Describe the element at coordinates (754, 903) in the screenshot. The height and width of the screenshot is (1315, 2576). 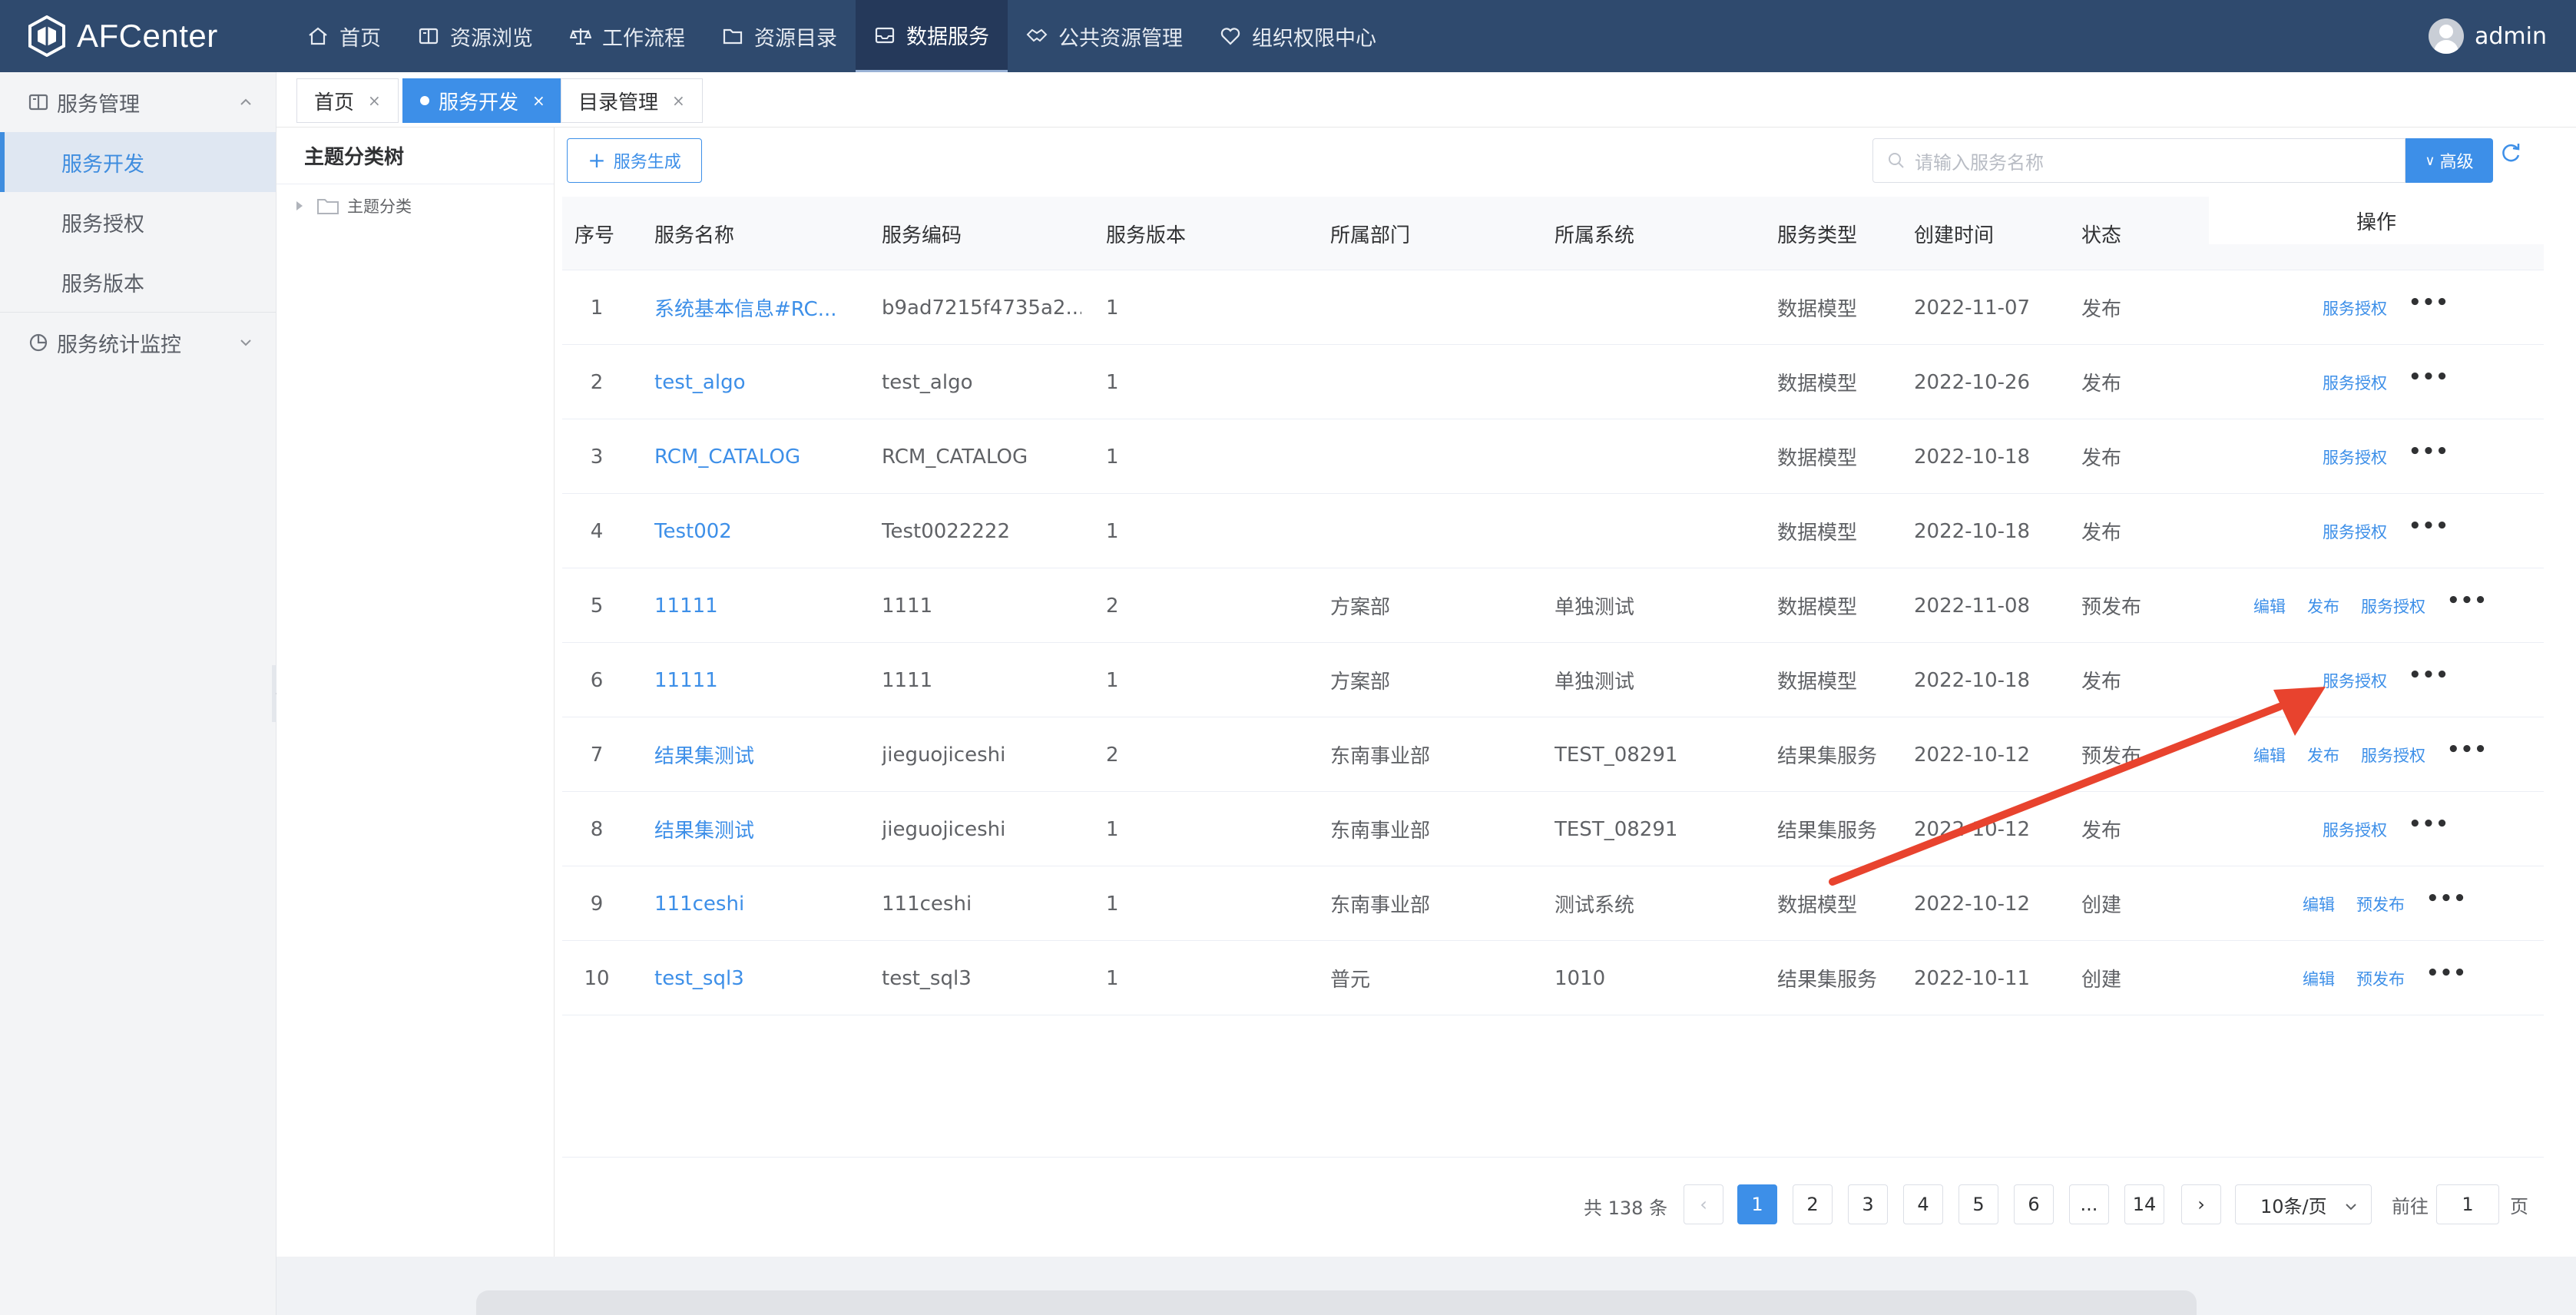
I see `cell-name: 111ceshi` at that location.